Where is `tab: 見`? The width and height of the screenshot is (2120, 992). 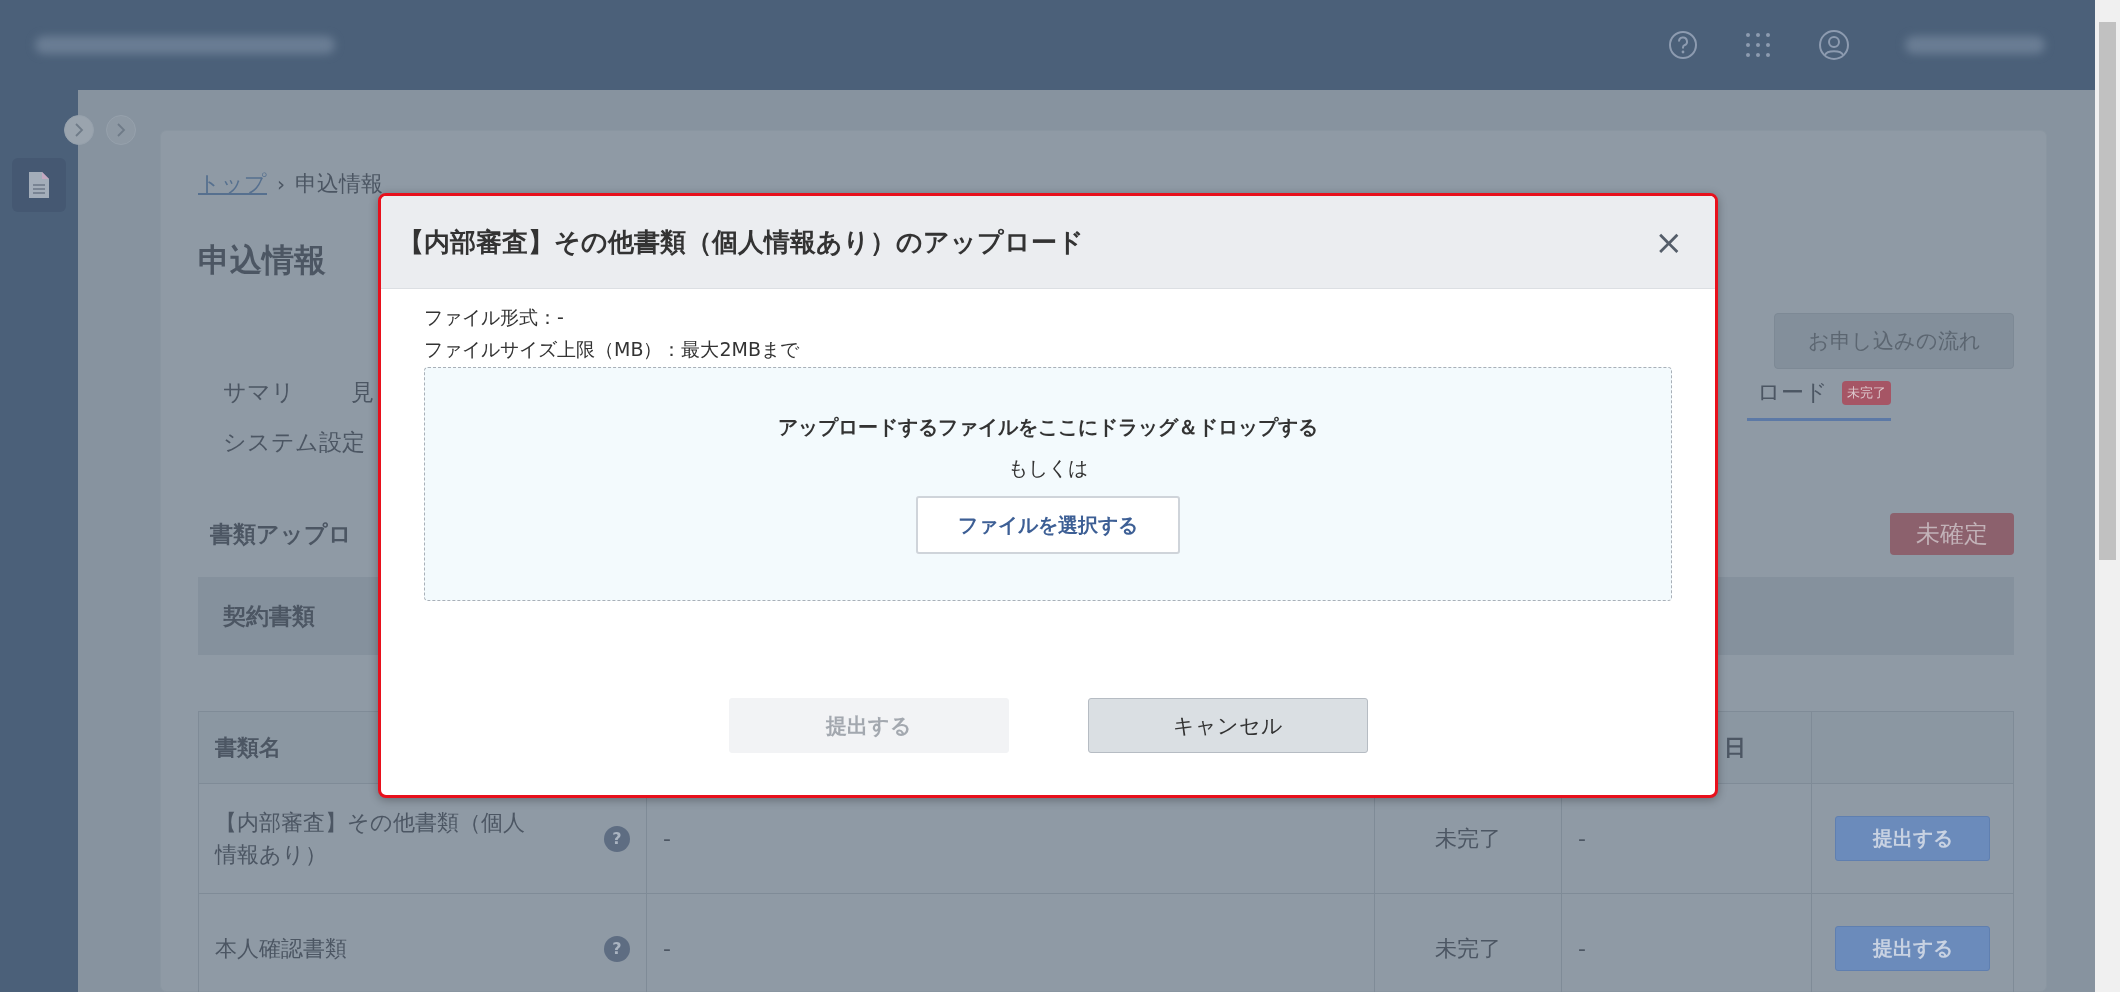 tab: 見 is located at coordinates (362, 399).